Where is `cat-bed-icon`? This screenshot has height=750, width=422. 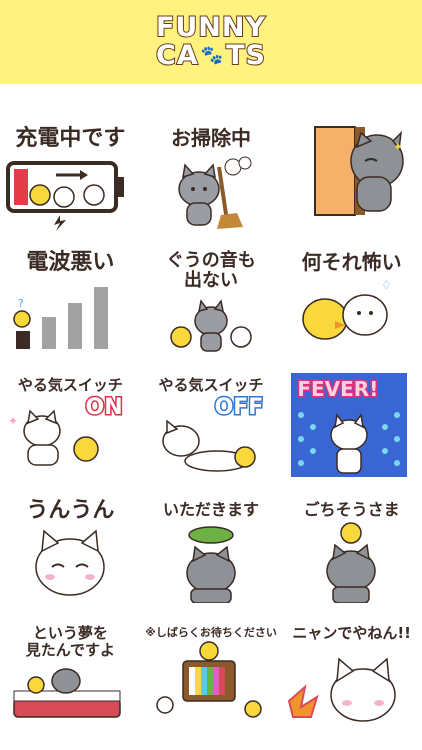
cat-bed-icon is located at coordinates (67, 693).